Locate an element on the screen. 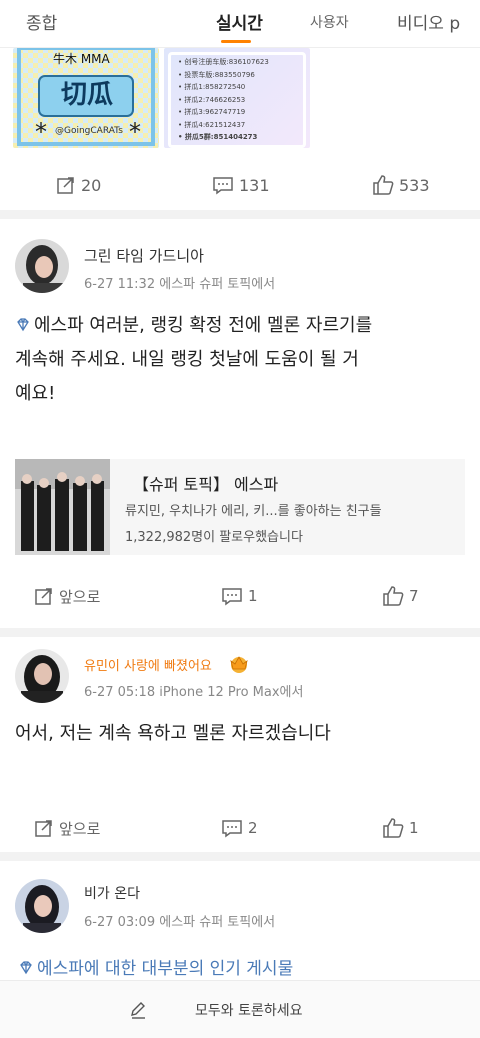  image2-line: • 拼瓜5群:851404273 is located at coordinates (218, 137).